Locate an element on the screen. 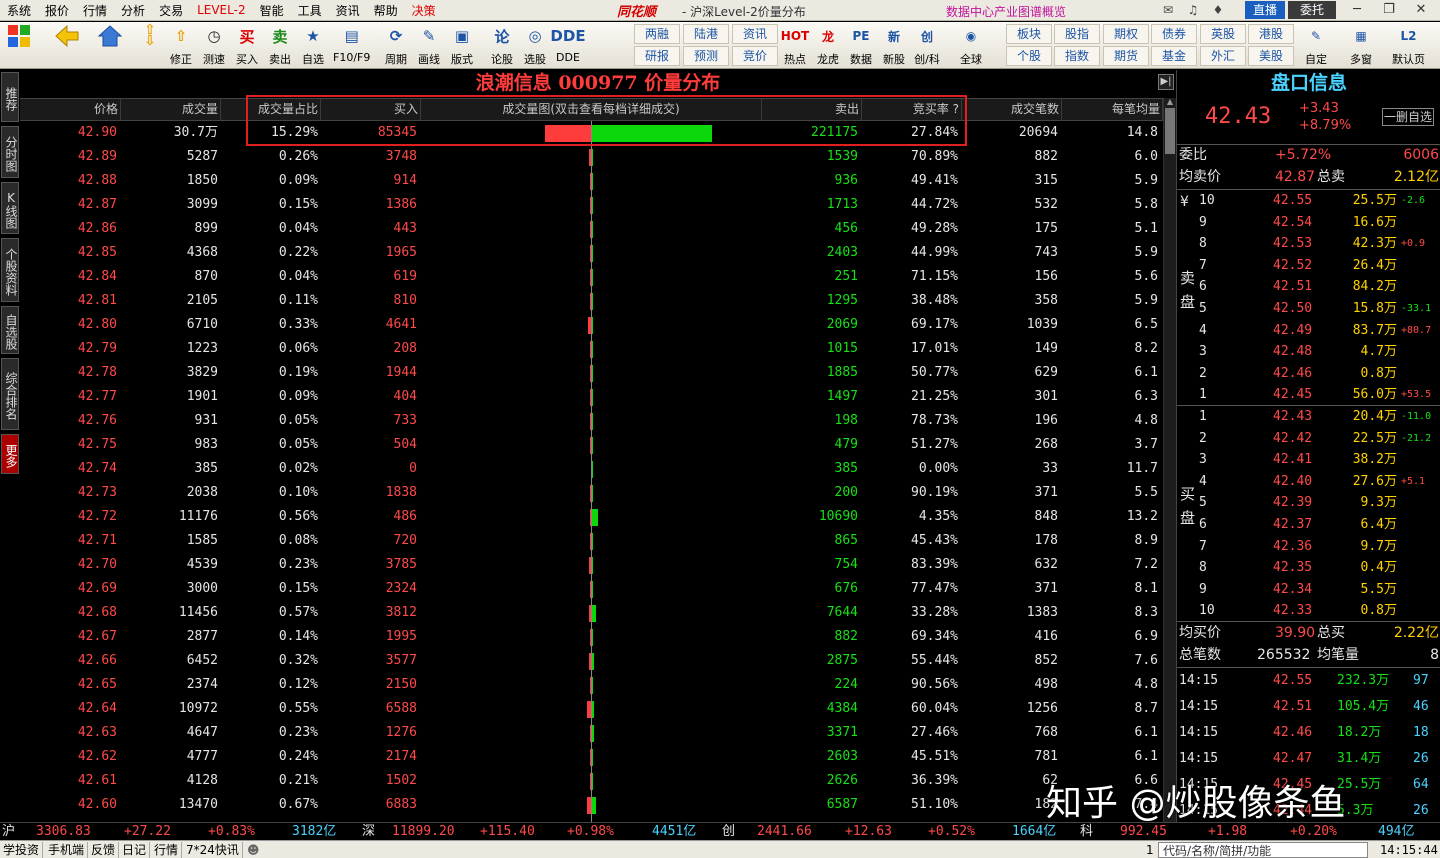  remove-favorite-button: 一删自选 is located at coordinates (1408, 117).